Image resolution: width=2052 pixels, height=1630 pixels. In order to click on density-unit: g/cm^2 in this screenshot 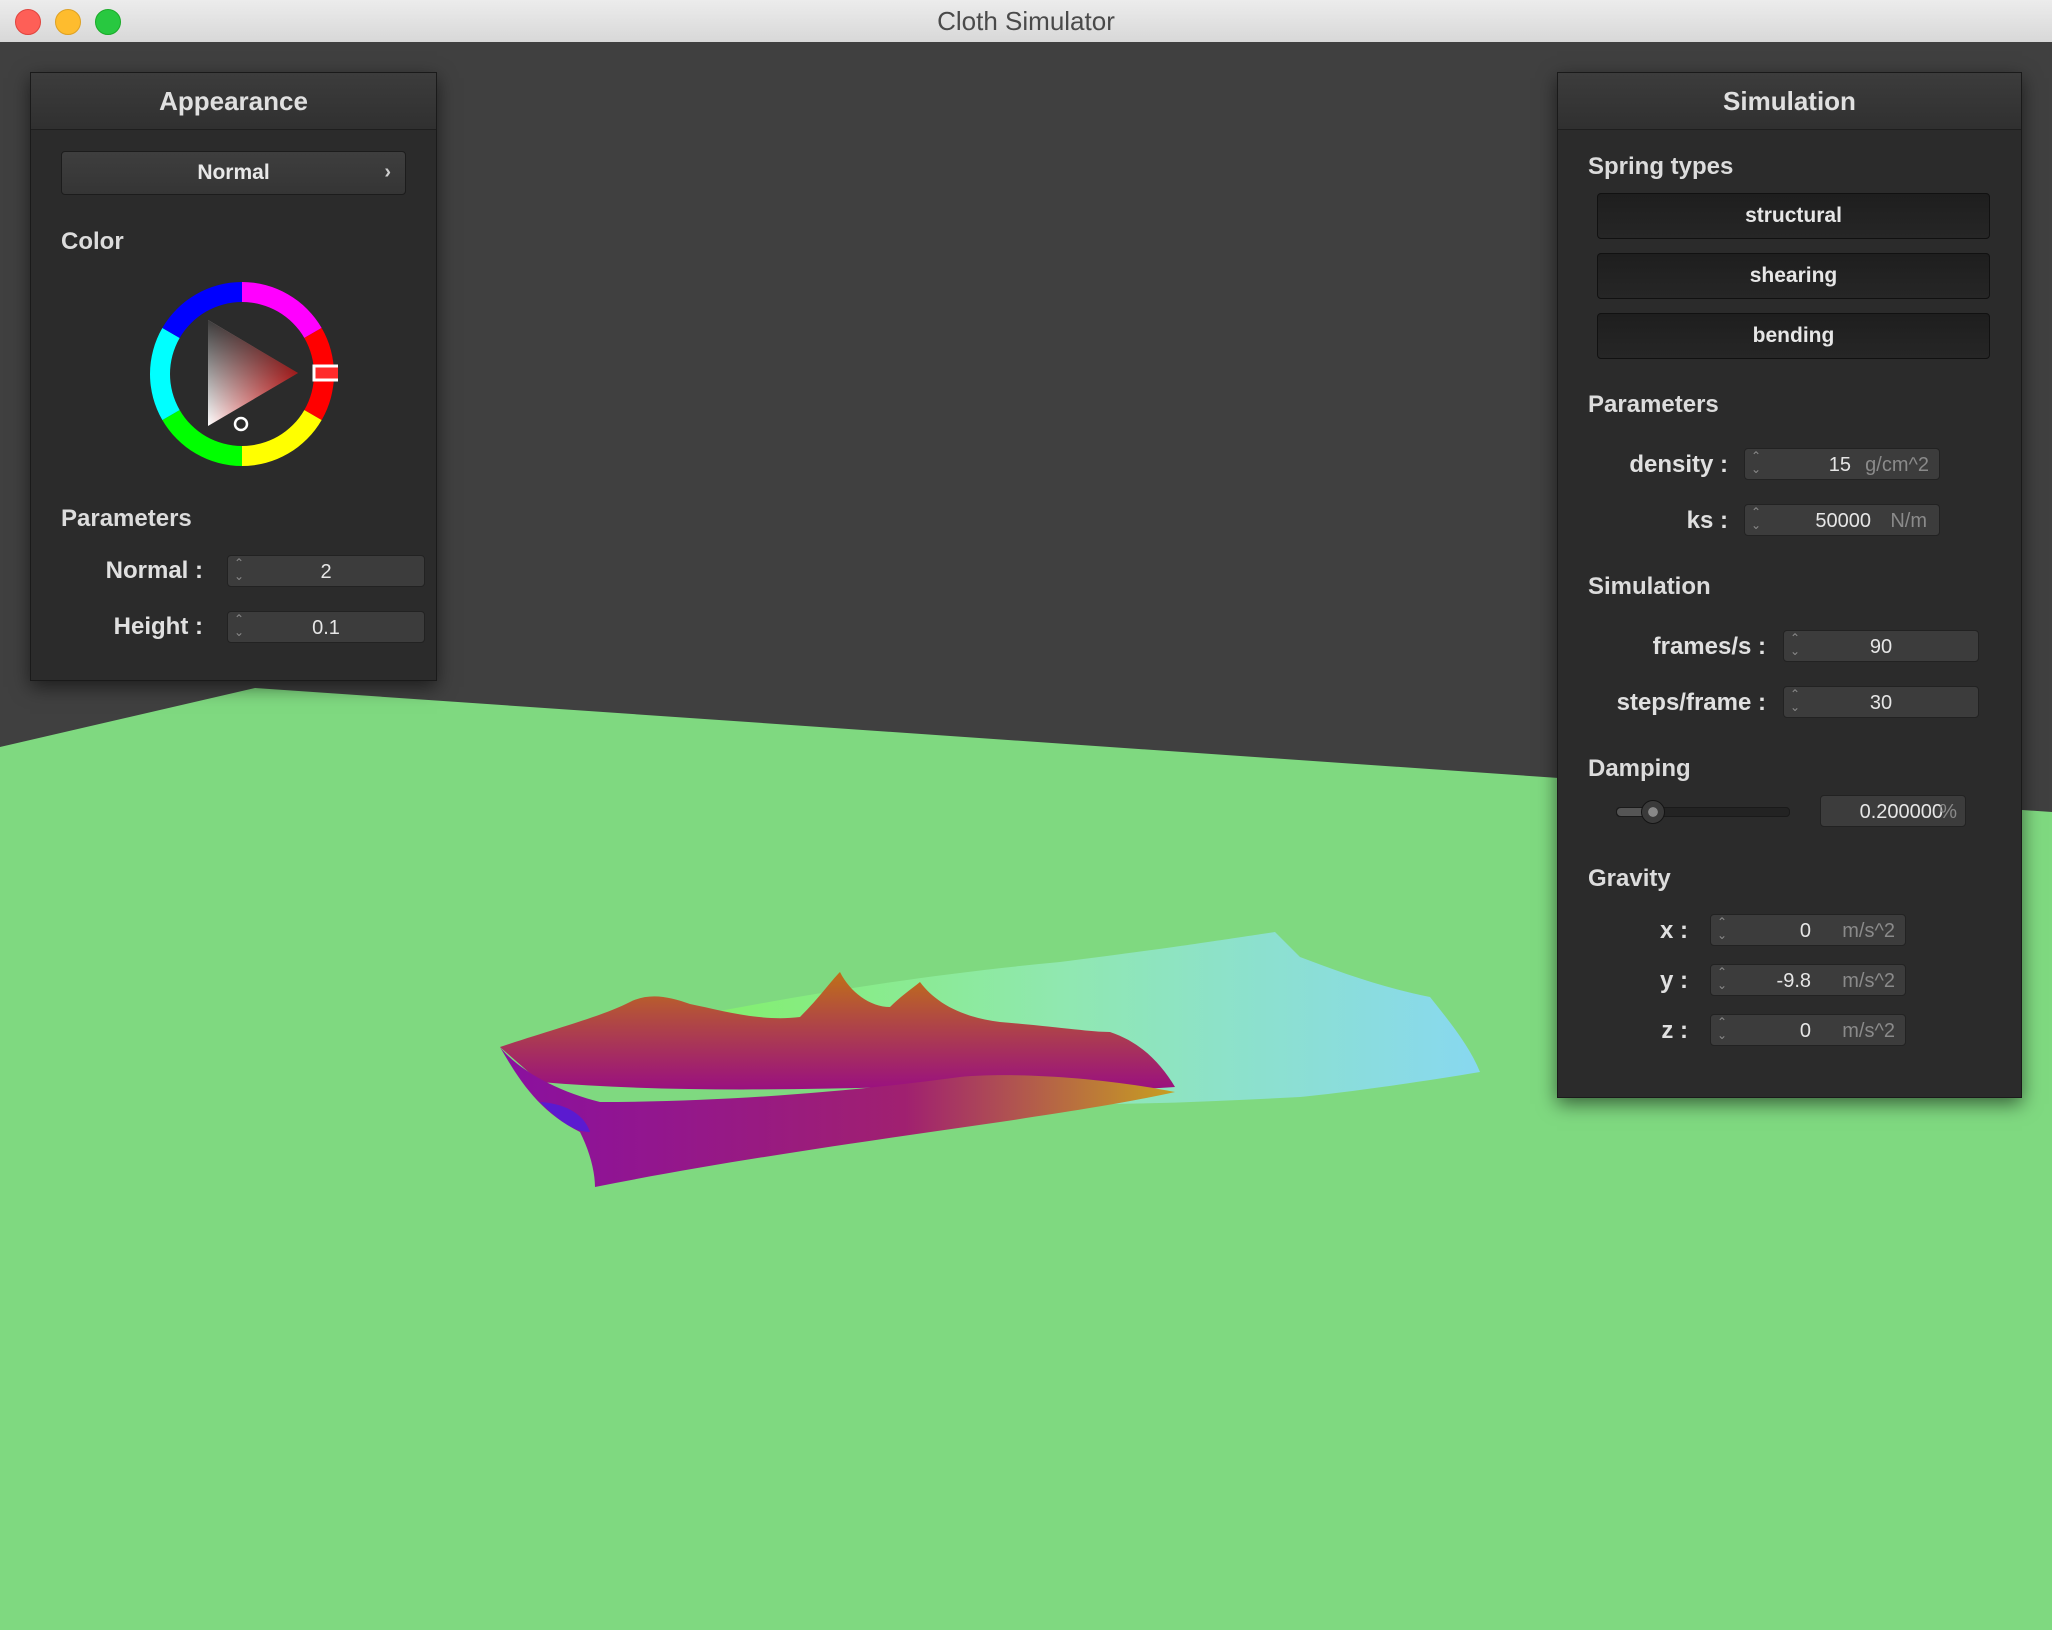, I will do `click(1897, 465)`.